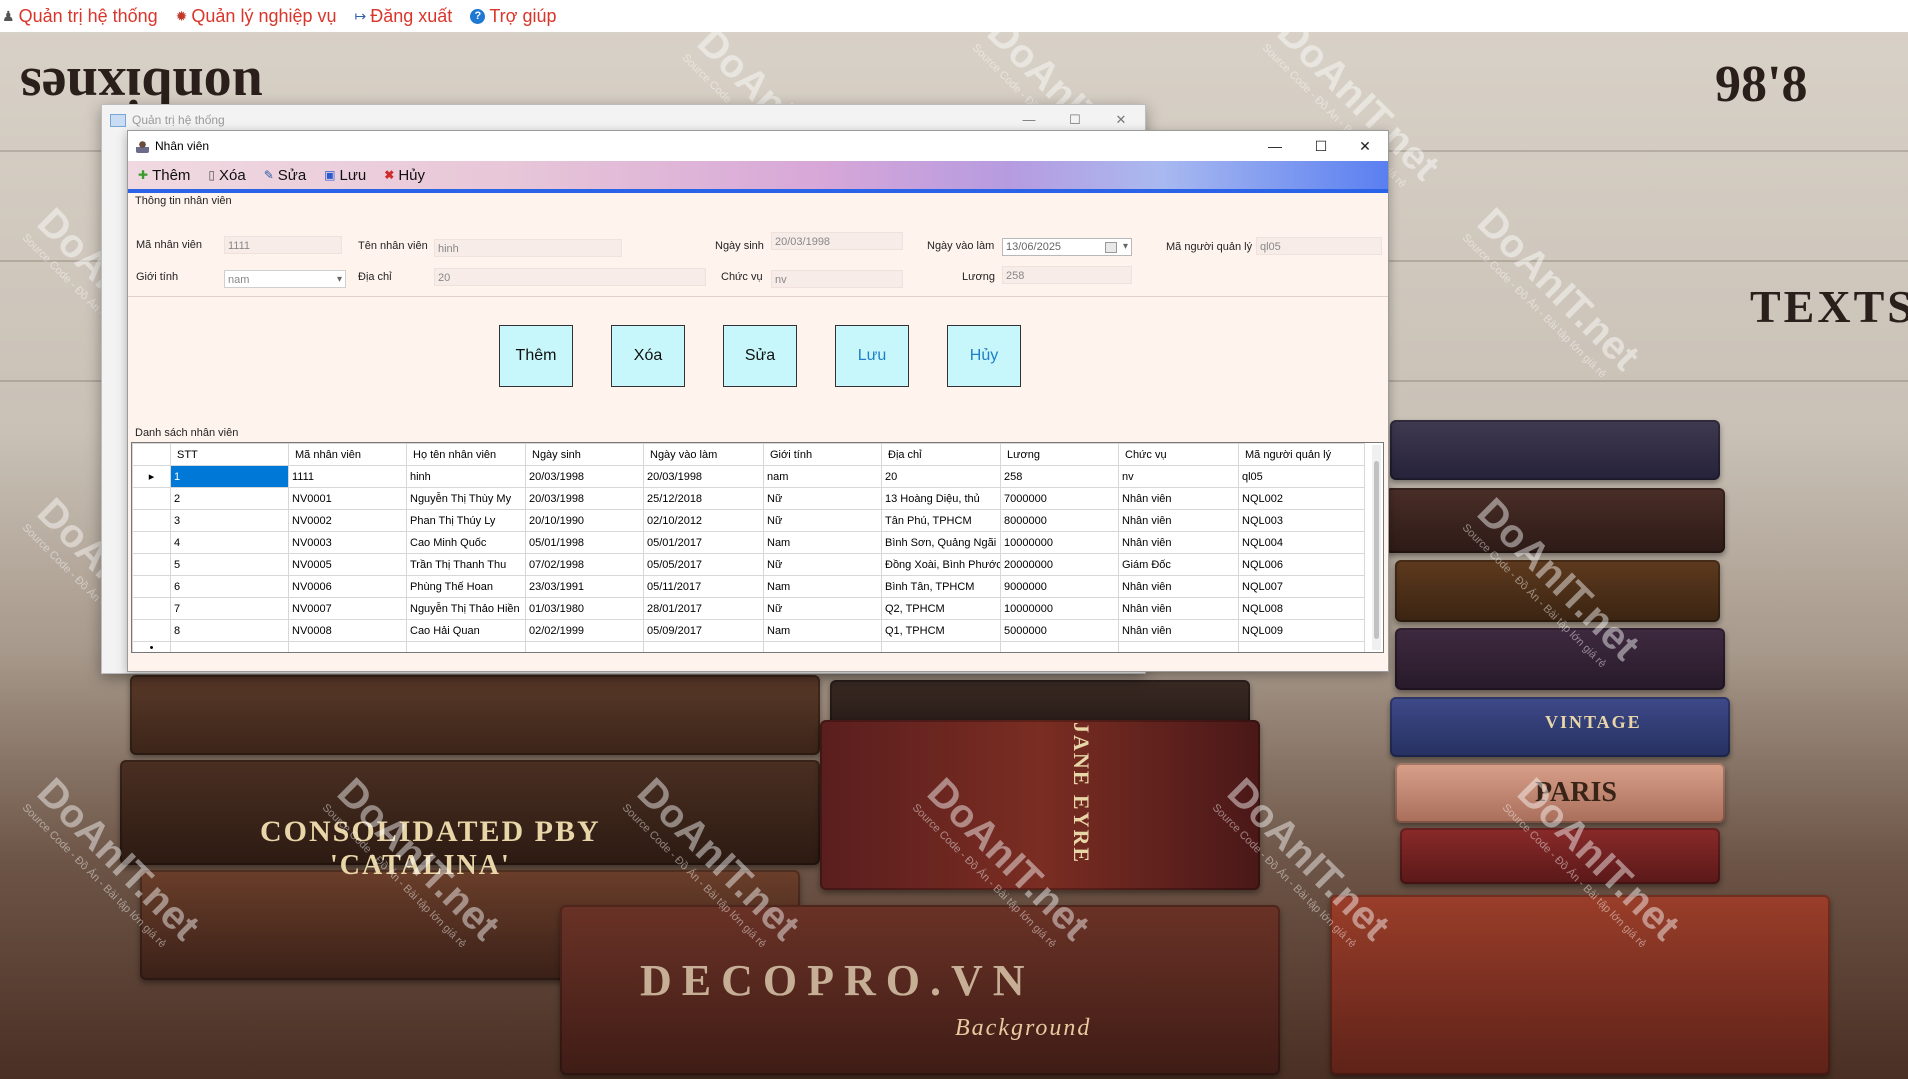 This screenshot has width=1908, height=1079. I want to click on table-cell: NV0005, so click(347, 564).